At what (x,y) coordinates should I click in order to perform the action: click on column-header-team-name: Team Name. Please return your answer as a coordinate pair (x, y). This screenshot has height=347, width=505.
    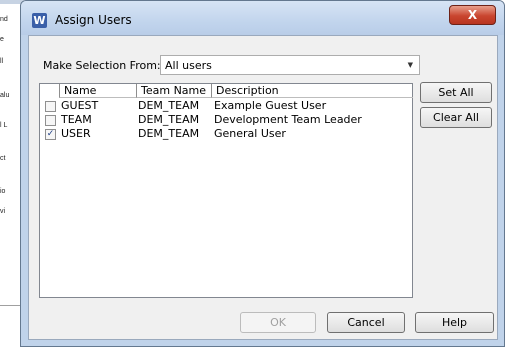
    Looking at the image, I should click on (173, 91).